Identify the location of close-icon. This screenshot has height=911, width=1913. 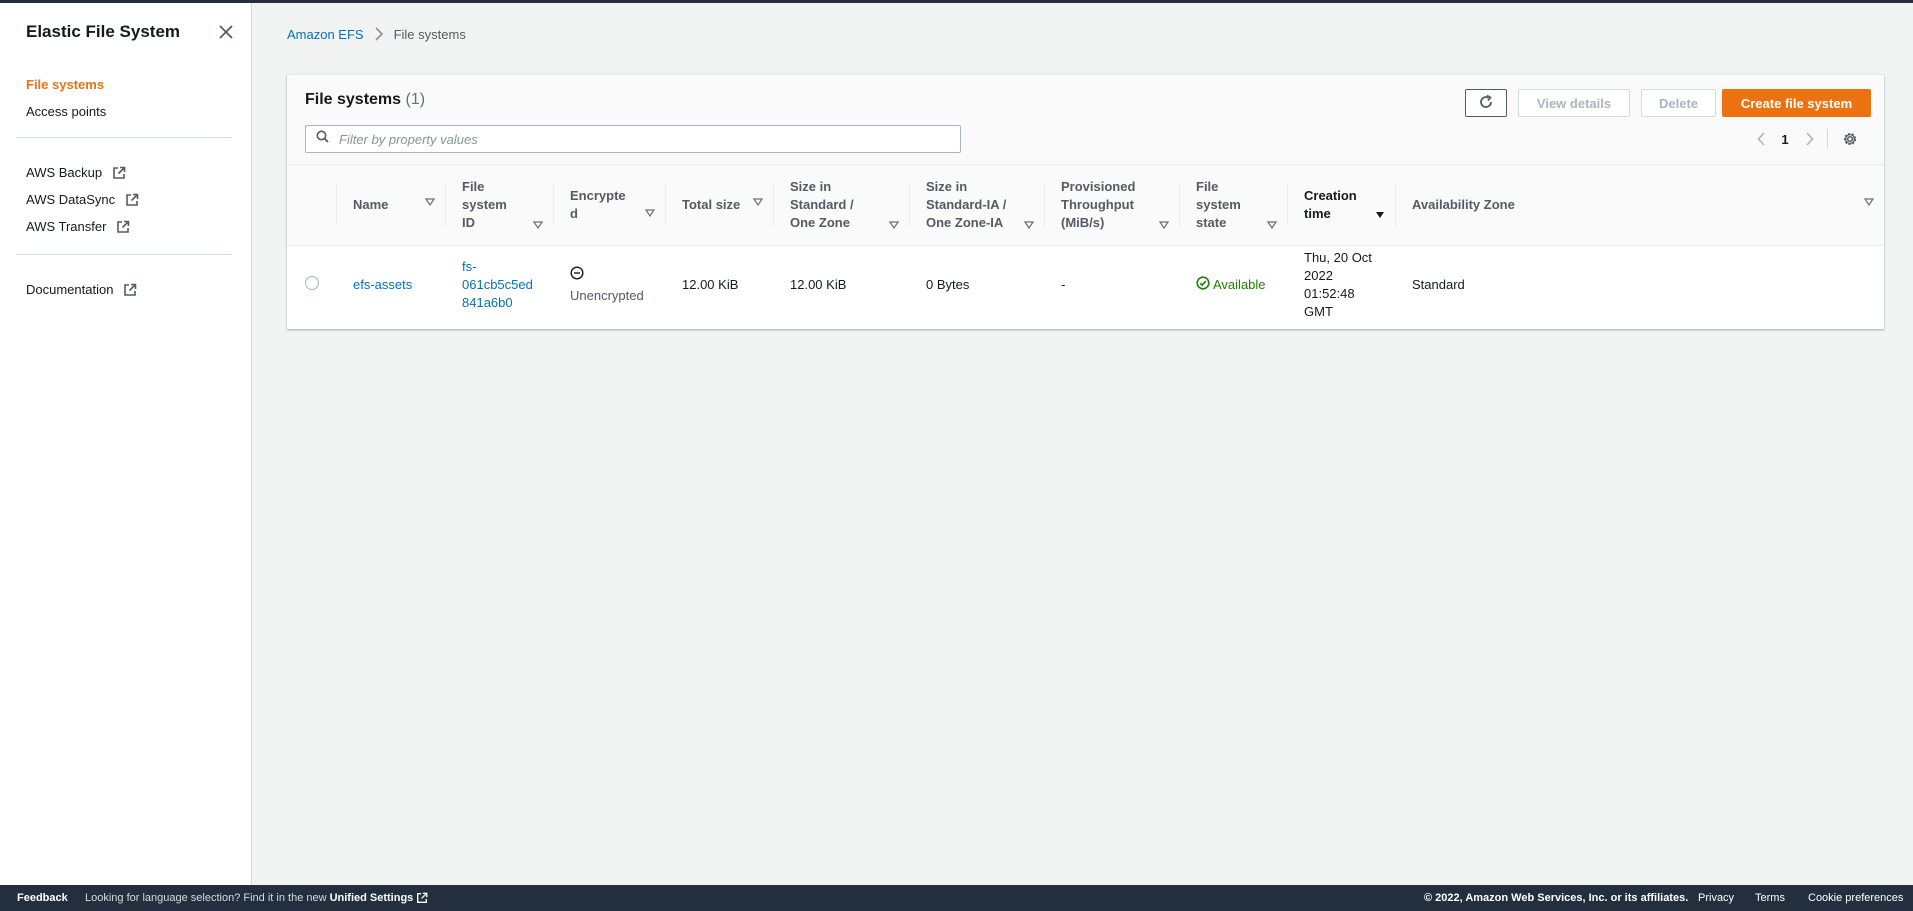
(226, 32).